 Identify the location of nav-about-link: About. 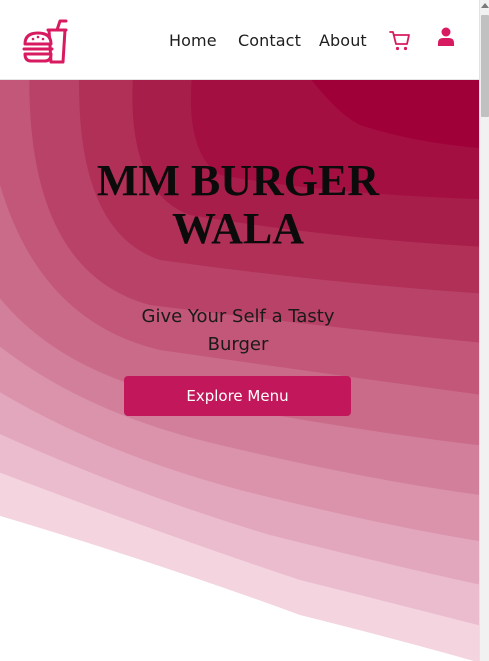
(343, 40).